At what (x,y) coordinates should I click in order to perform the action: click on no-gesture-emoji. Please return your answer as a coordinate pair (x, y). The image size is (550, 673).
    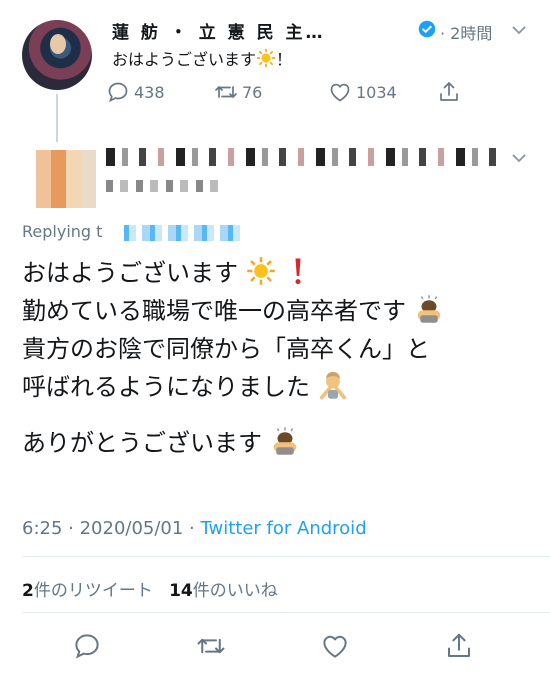
    Looking at the image, I should click on (332, 385).